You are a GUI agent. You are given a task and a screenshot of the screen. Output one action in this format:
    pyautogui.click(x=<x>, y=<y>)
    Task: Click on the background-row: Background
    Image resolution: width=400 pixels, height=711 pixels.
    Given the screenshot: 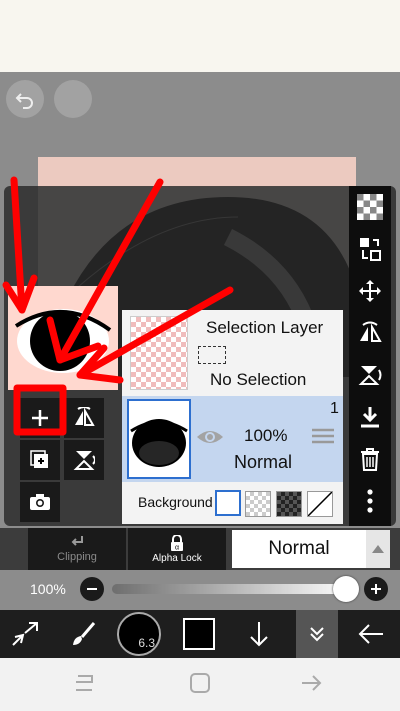 What is the action you would take?
    pyautogui.click(x=232, y=504)
    